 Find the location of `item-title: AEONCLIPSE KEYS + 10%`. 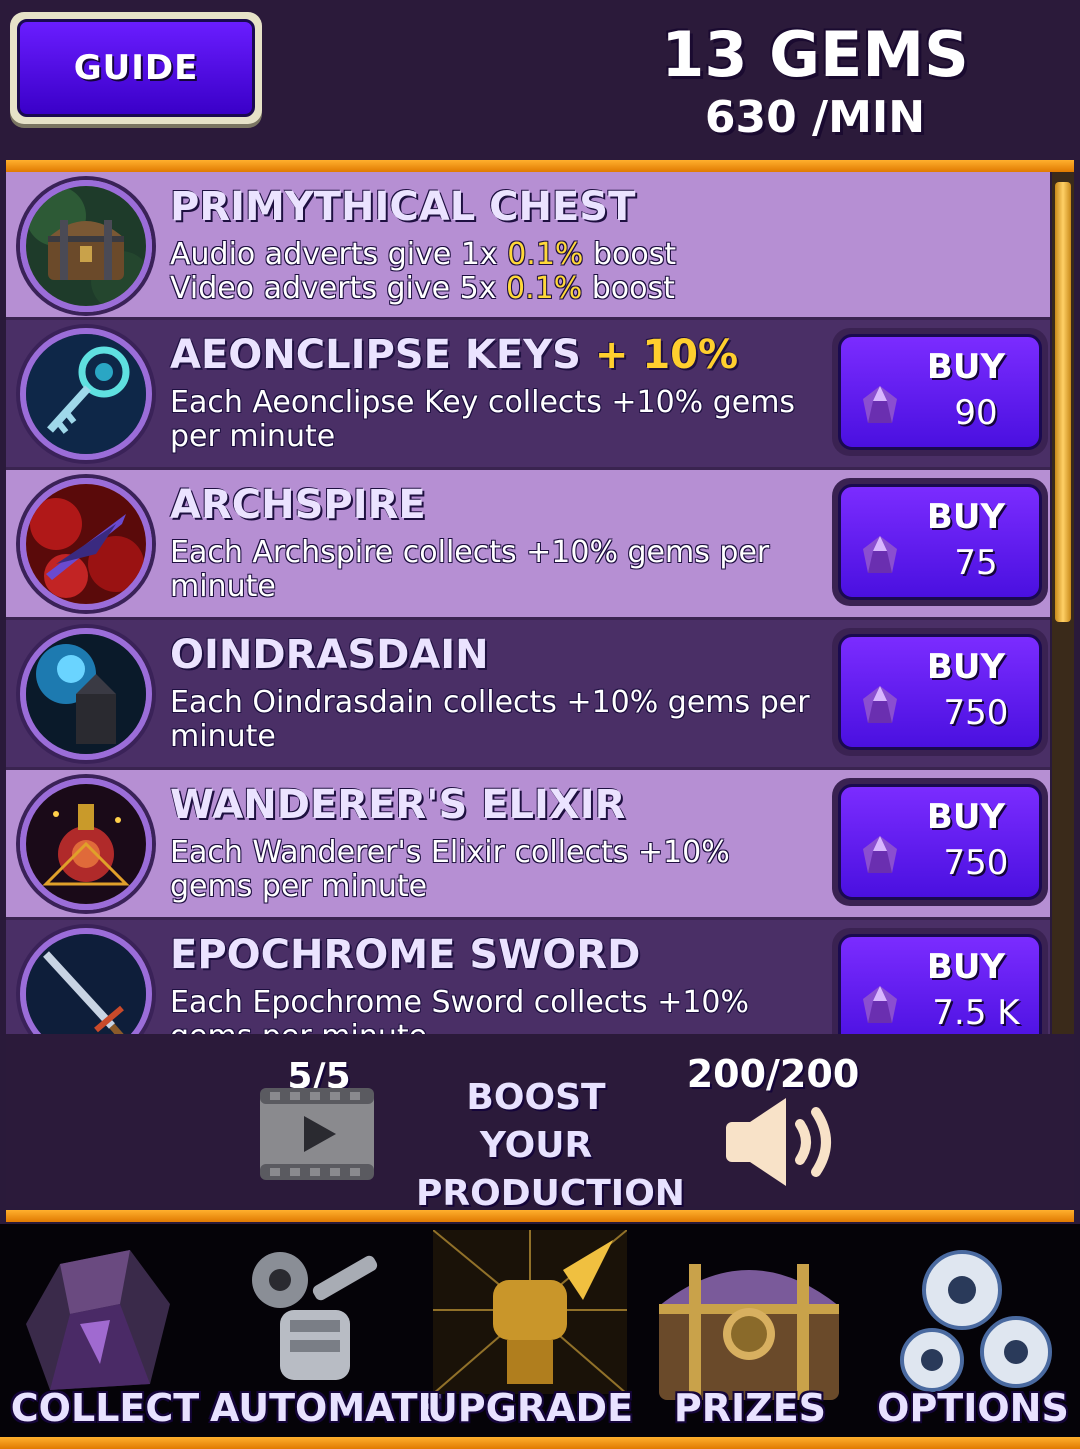

item-title: AEONCLIPSE KEYS + 10% is located at coordinates (454, 355).